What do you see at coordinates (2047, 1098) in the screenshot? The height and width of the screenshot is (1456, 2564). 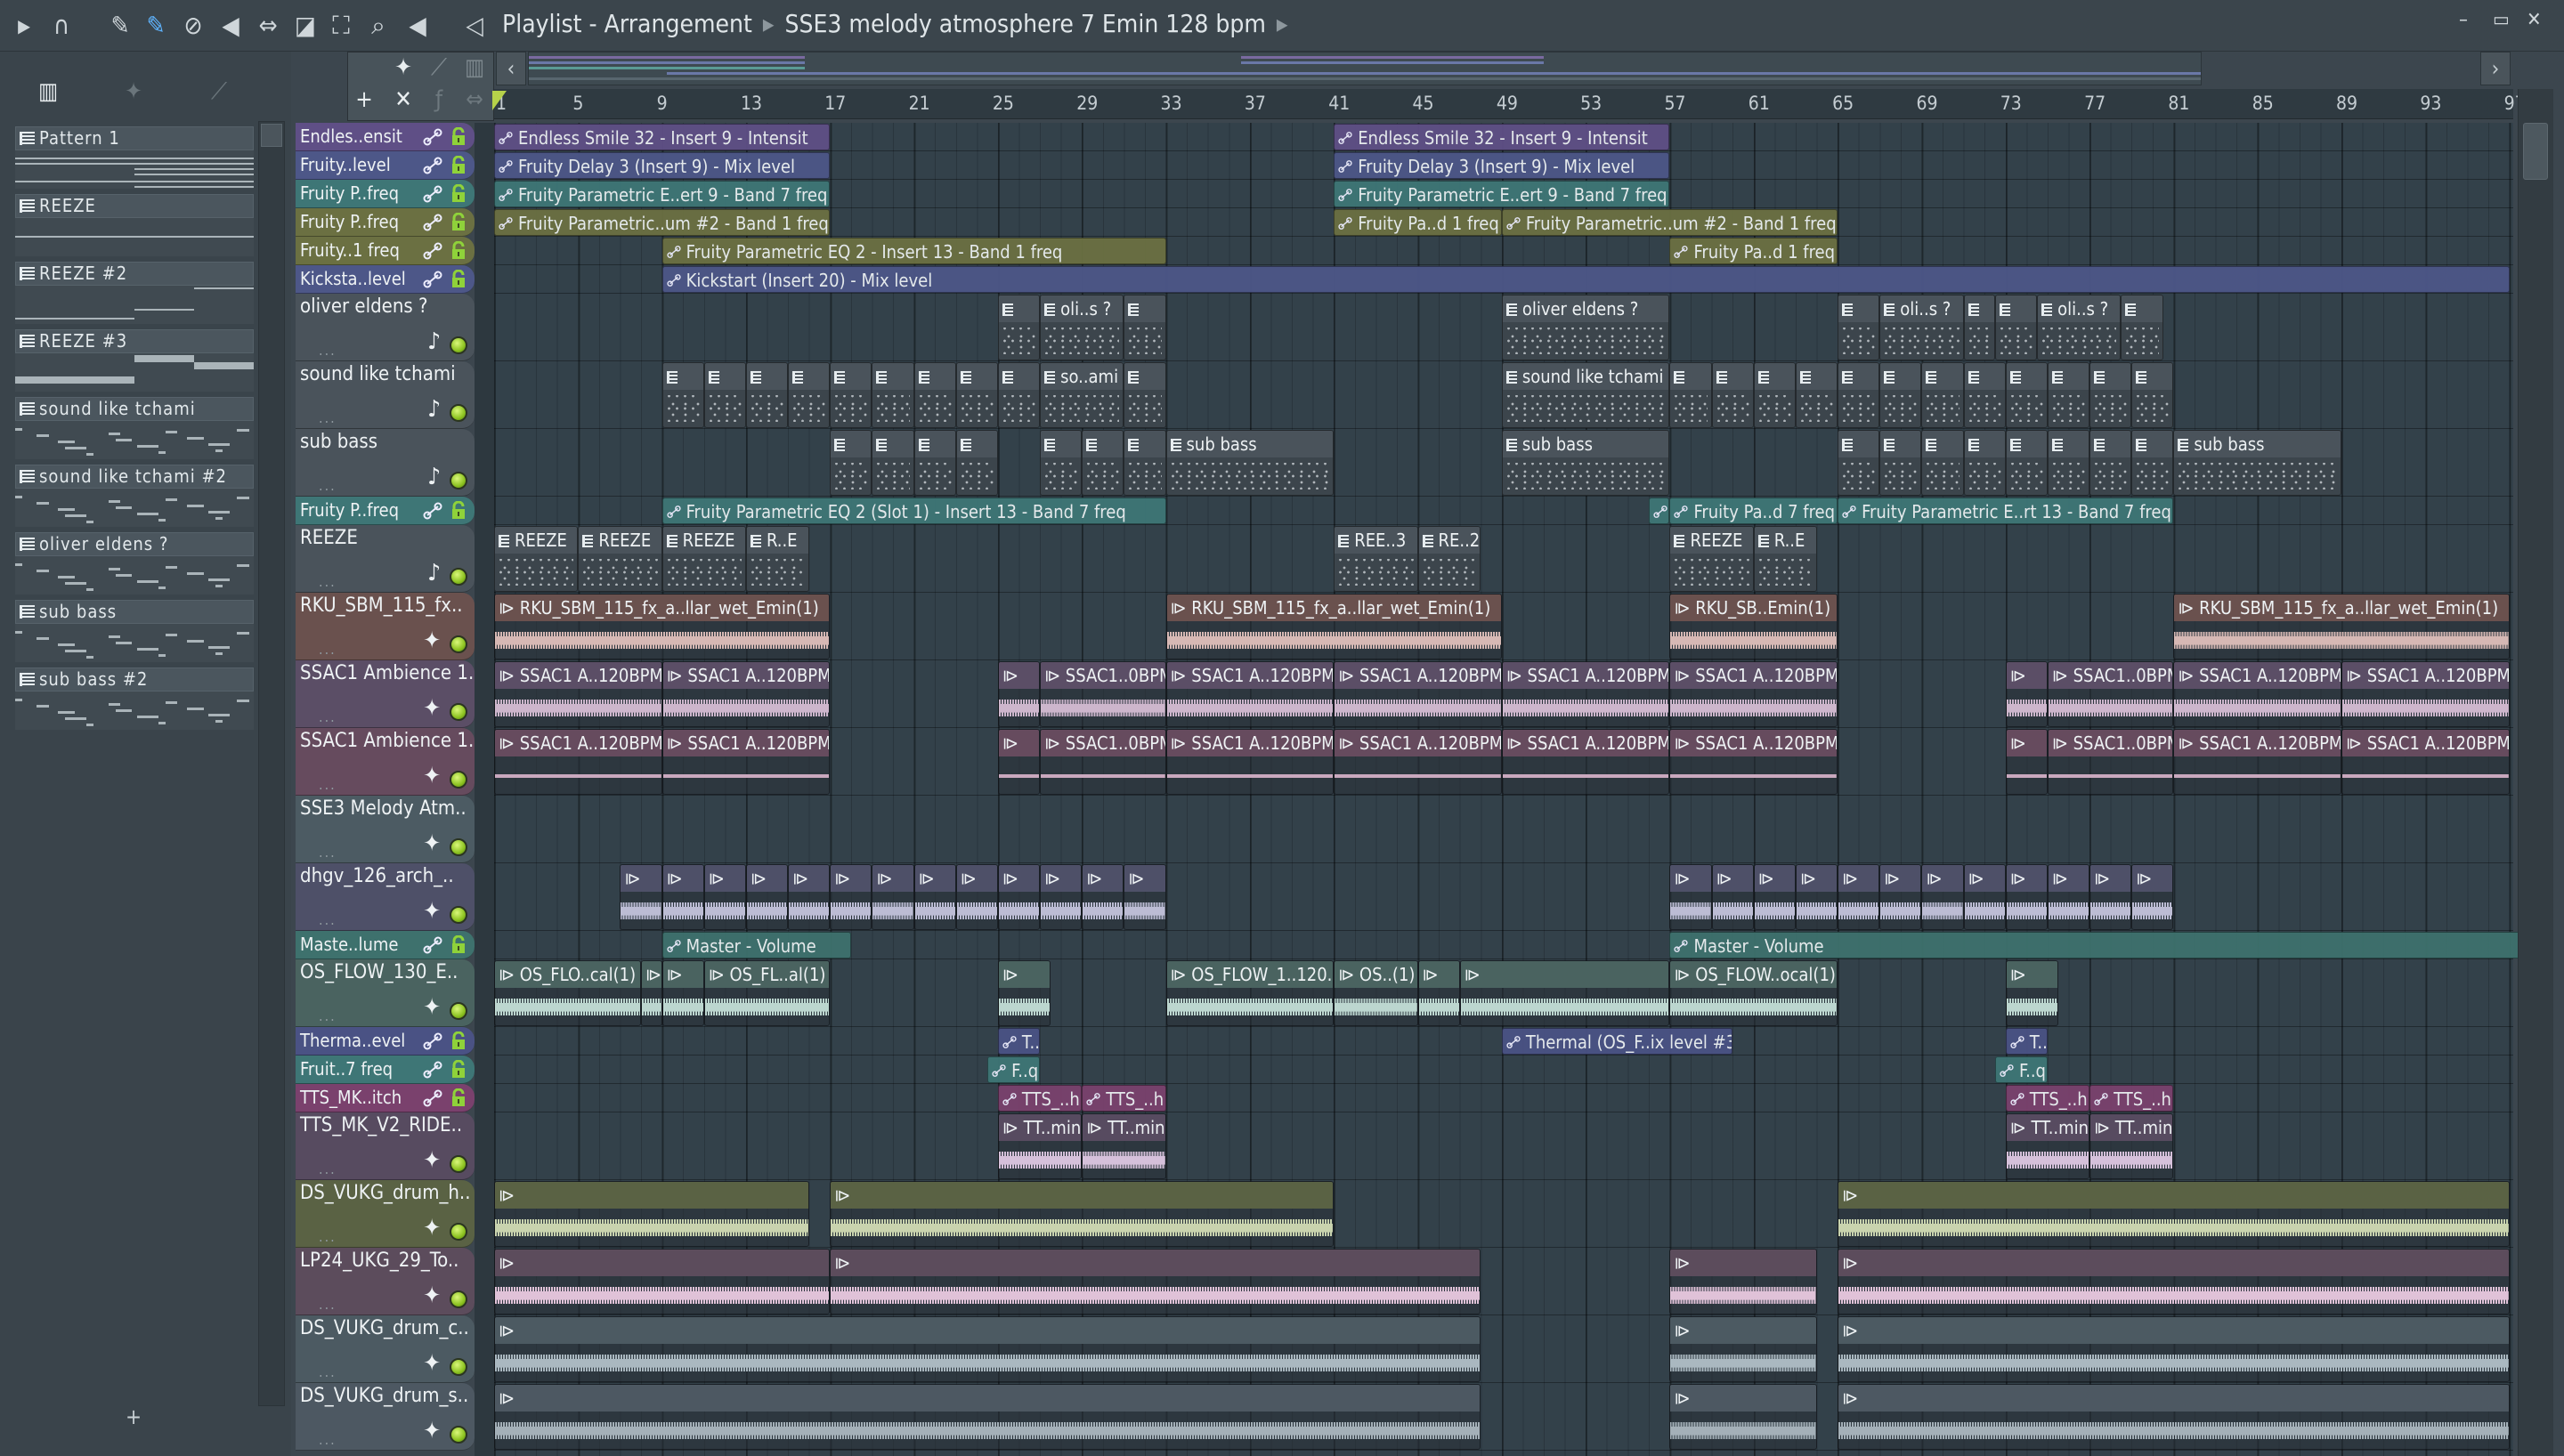 I see `auto-clip: TTS_..h` at bounding box center [2047, 1098].